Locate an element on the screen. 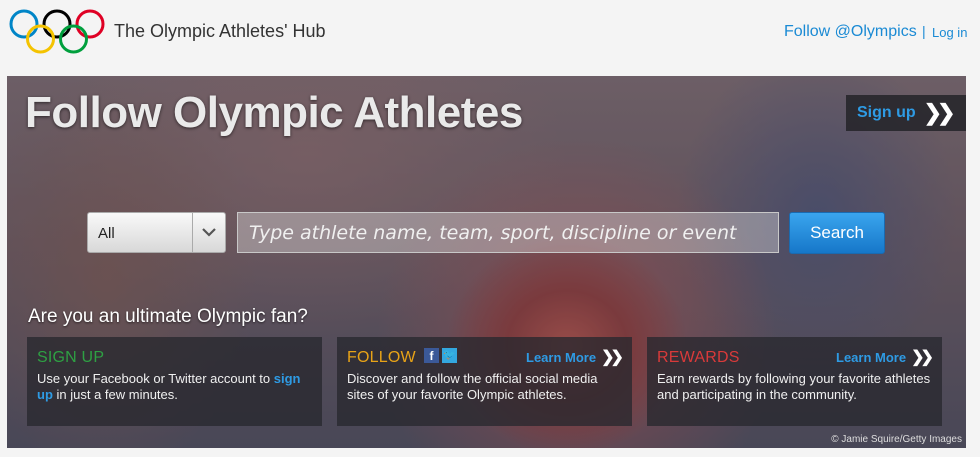 Image resolution: width=980 pixels, height=457 pixels. follow-learn-more-label: Learn More is located at coordinates (561, 357).